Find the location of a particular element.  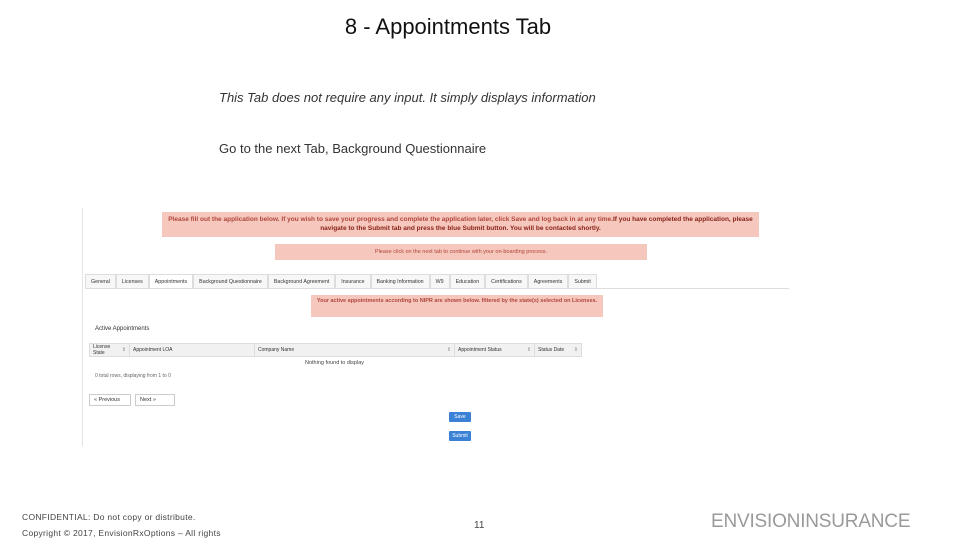

column-label: Appointment LOA is located at coordinates (153, 350).